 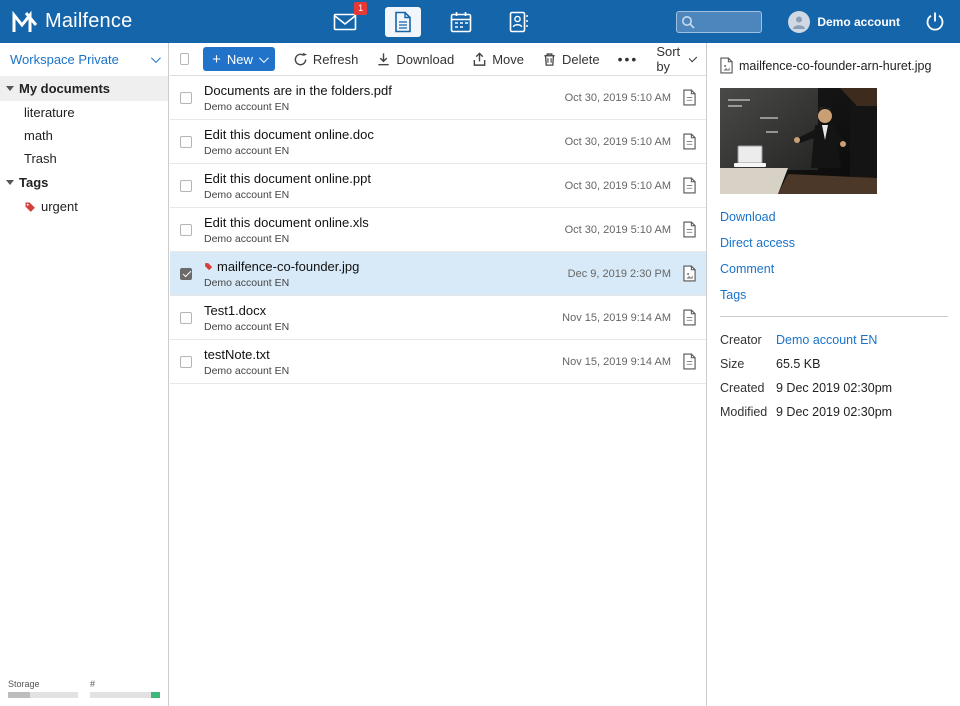 I want to click on creator-value: Demo account EN, so click(x=826, y=340).